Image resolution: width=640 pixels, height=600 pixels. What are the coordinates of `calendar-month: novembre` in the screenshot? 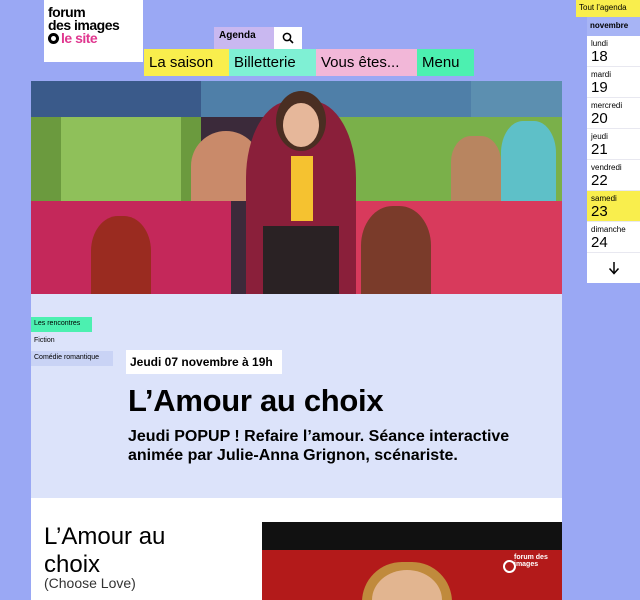 It's located at (613, 26).